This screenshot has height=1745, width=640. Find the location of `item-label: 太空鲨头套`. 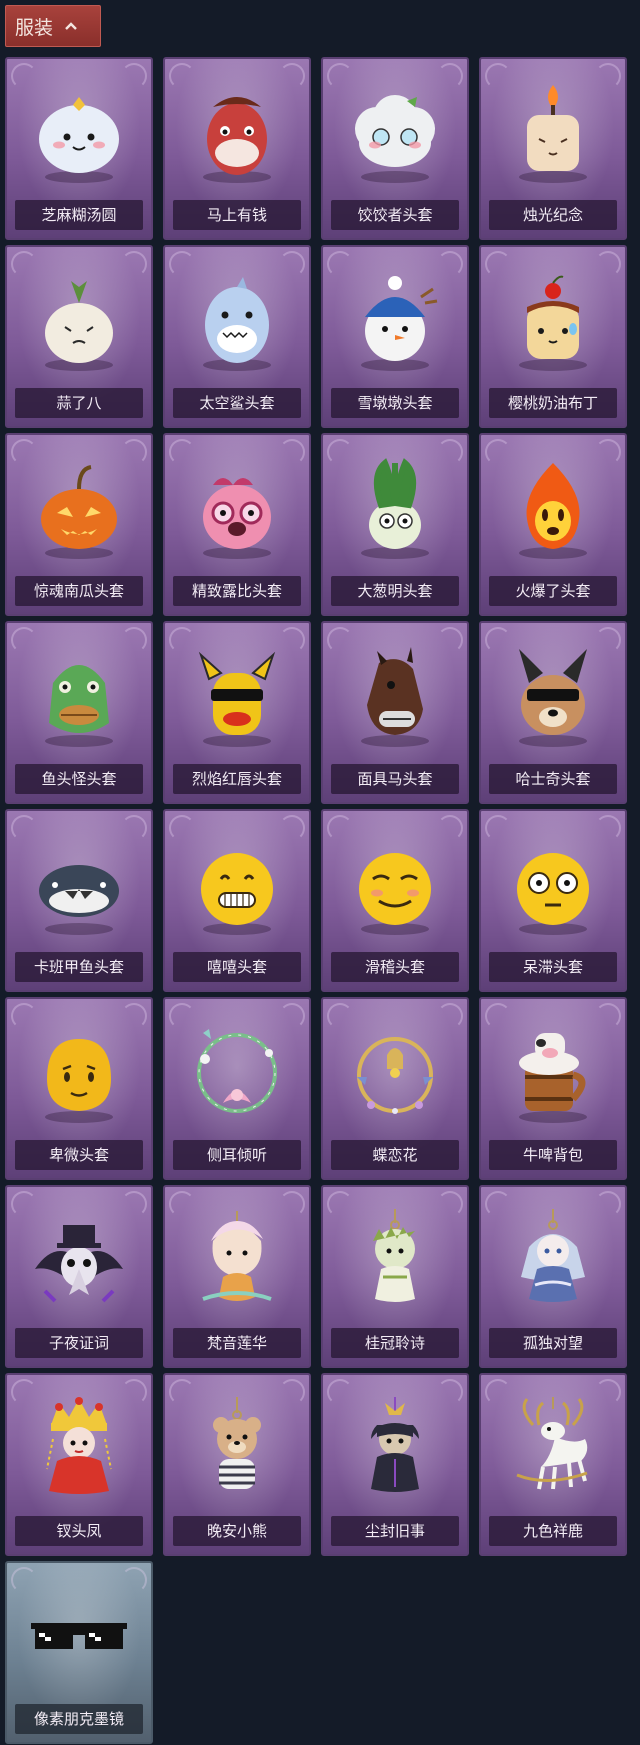

item-label: 太空鲨头套 is located at coordinates (237, 403).